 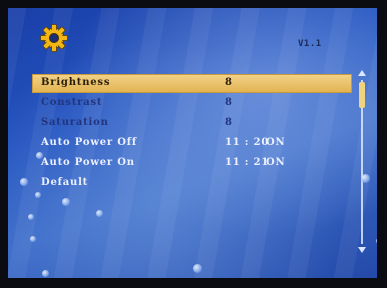 I want to click on menu-item-label: Constrast, so click(x=72, y=102).